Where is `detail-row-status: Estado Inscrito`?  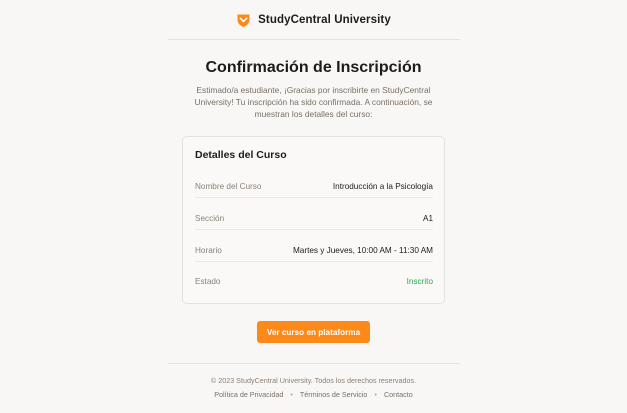
detail-row-status: Estado Inscrito is located at coordinates (314, 281).